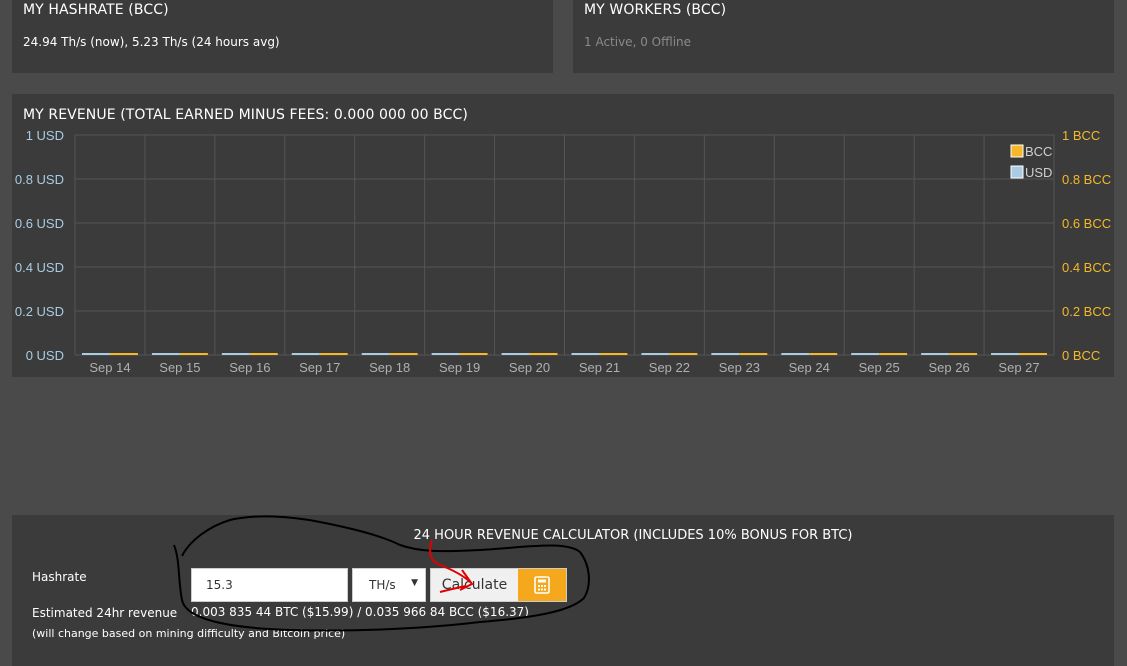  I want to click on legend-swatch-usd, so click(1017, 172).